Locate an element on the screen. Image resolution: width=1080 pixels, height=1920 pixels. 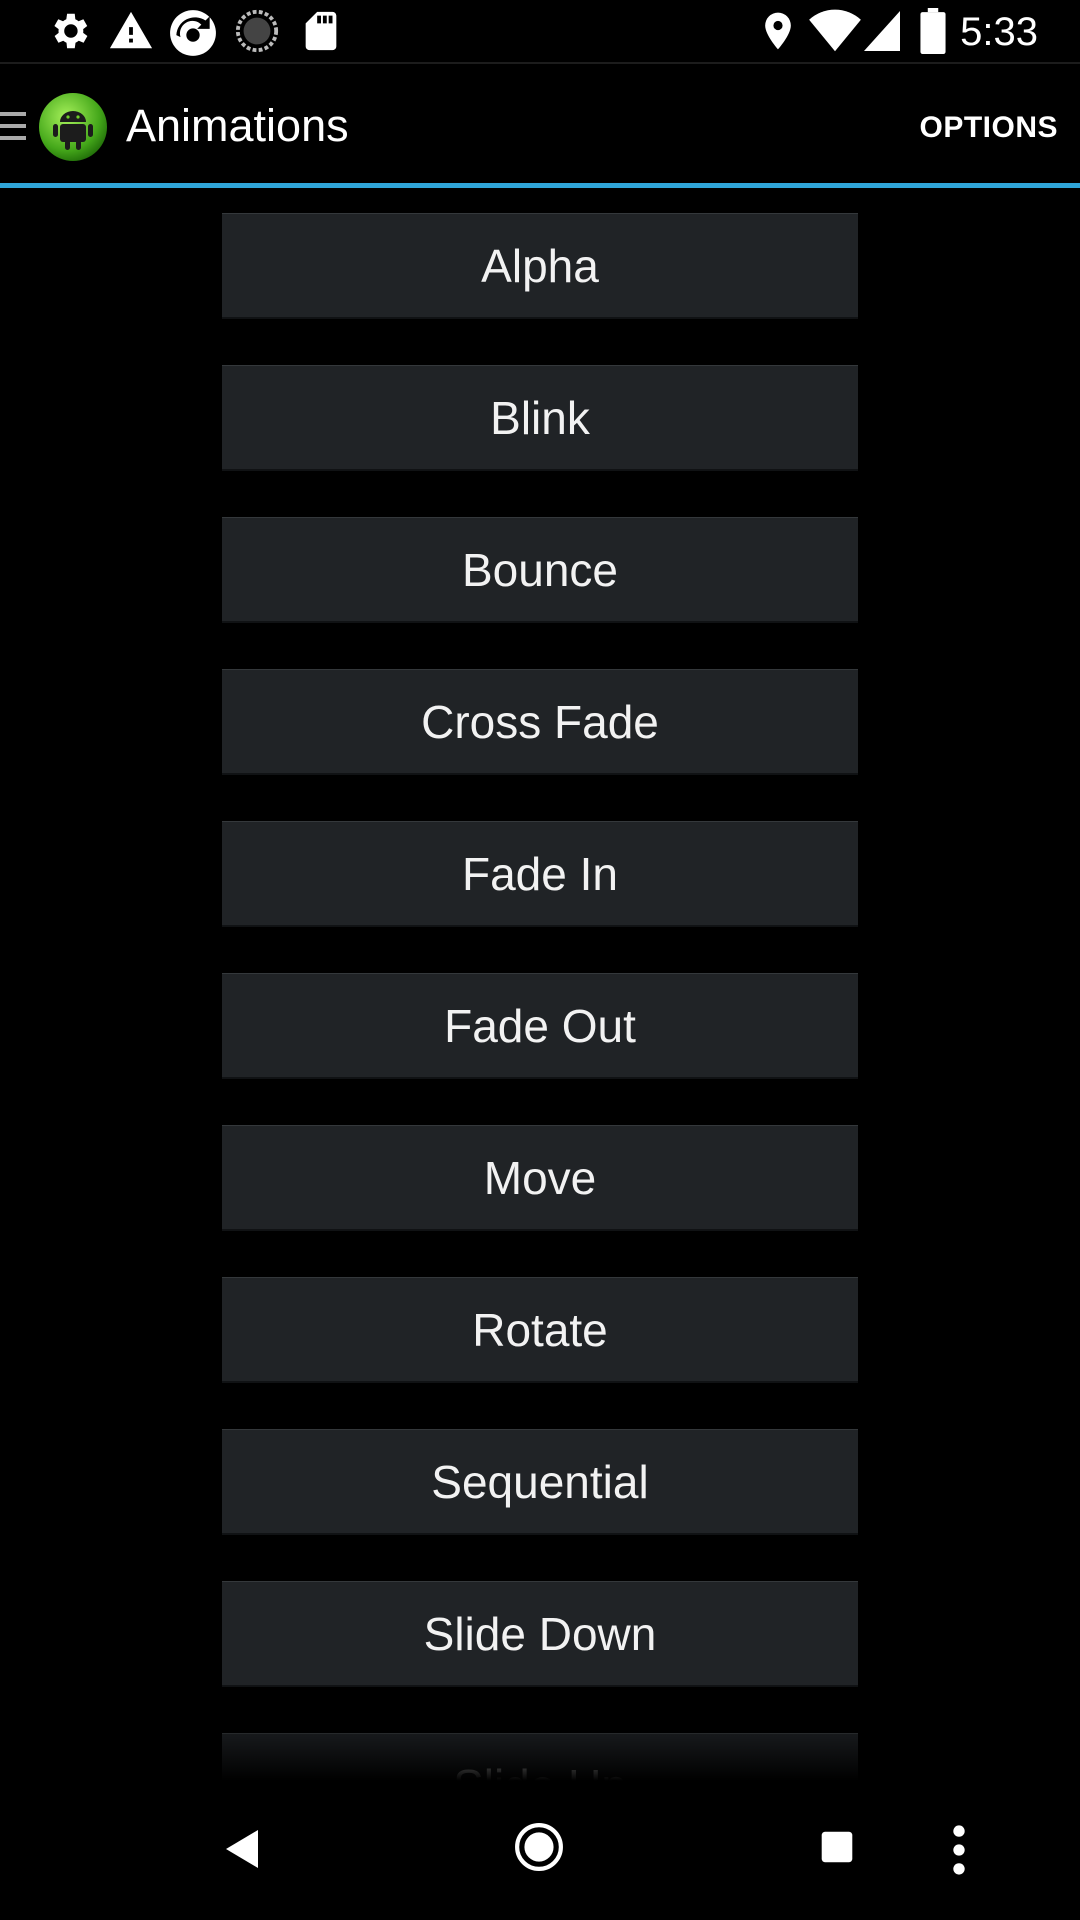
cross-fade-button: Cross Fade is located at coordinates (540, 722).